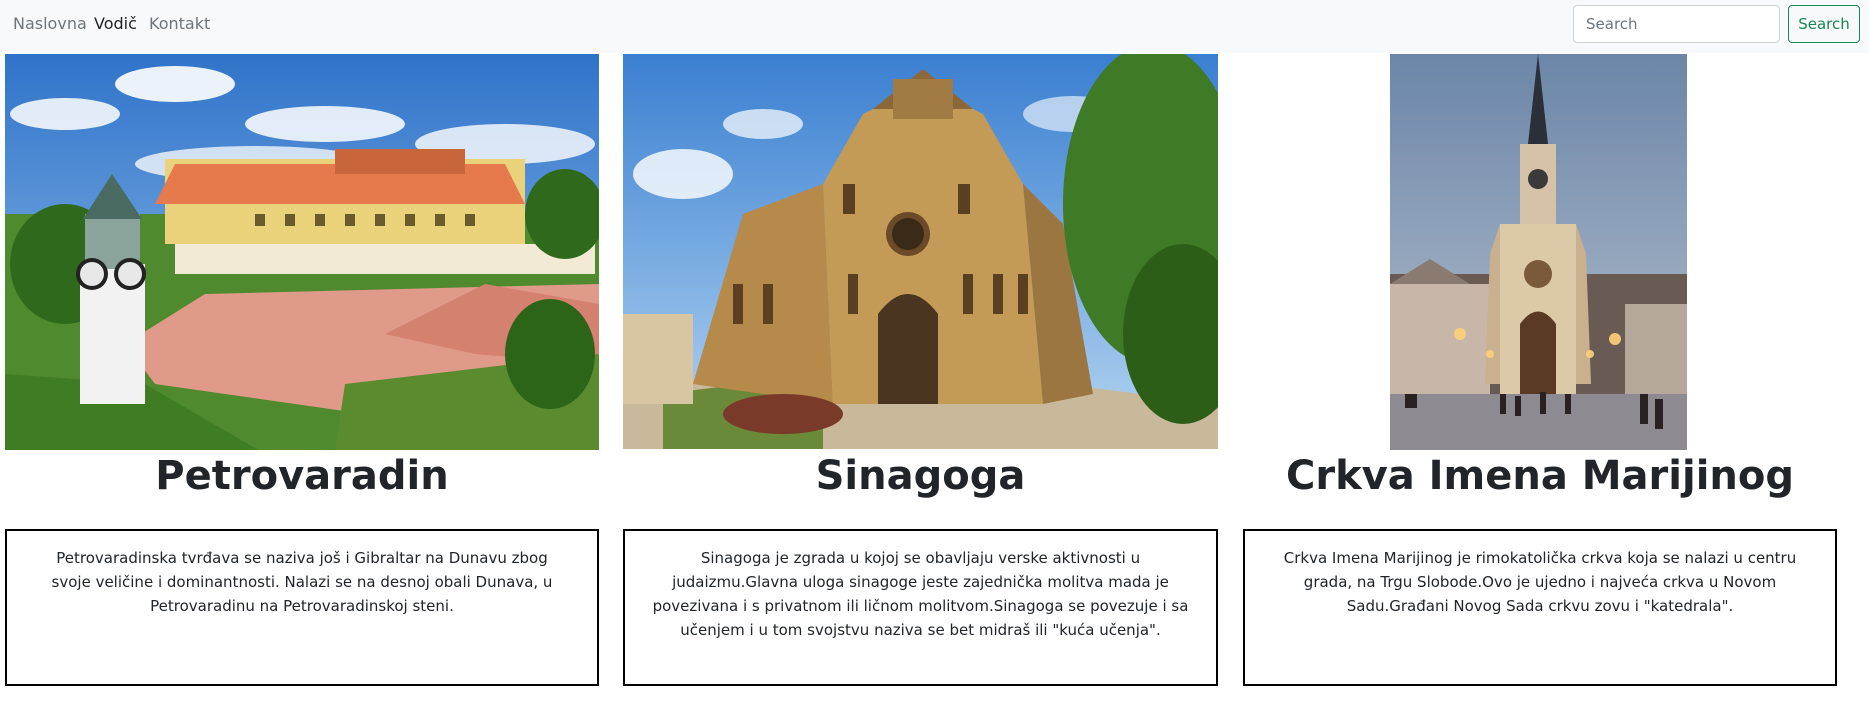 This screenshot has height=710, width=1869. What do you see at coordinates (1676, 24) in the screenshot?
I see `search-input` at bounding box center [1676, 24].